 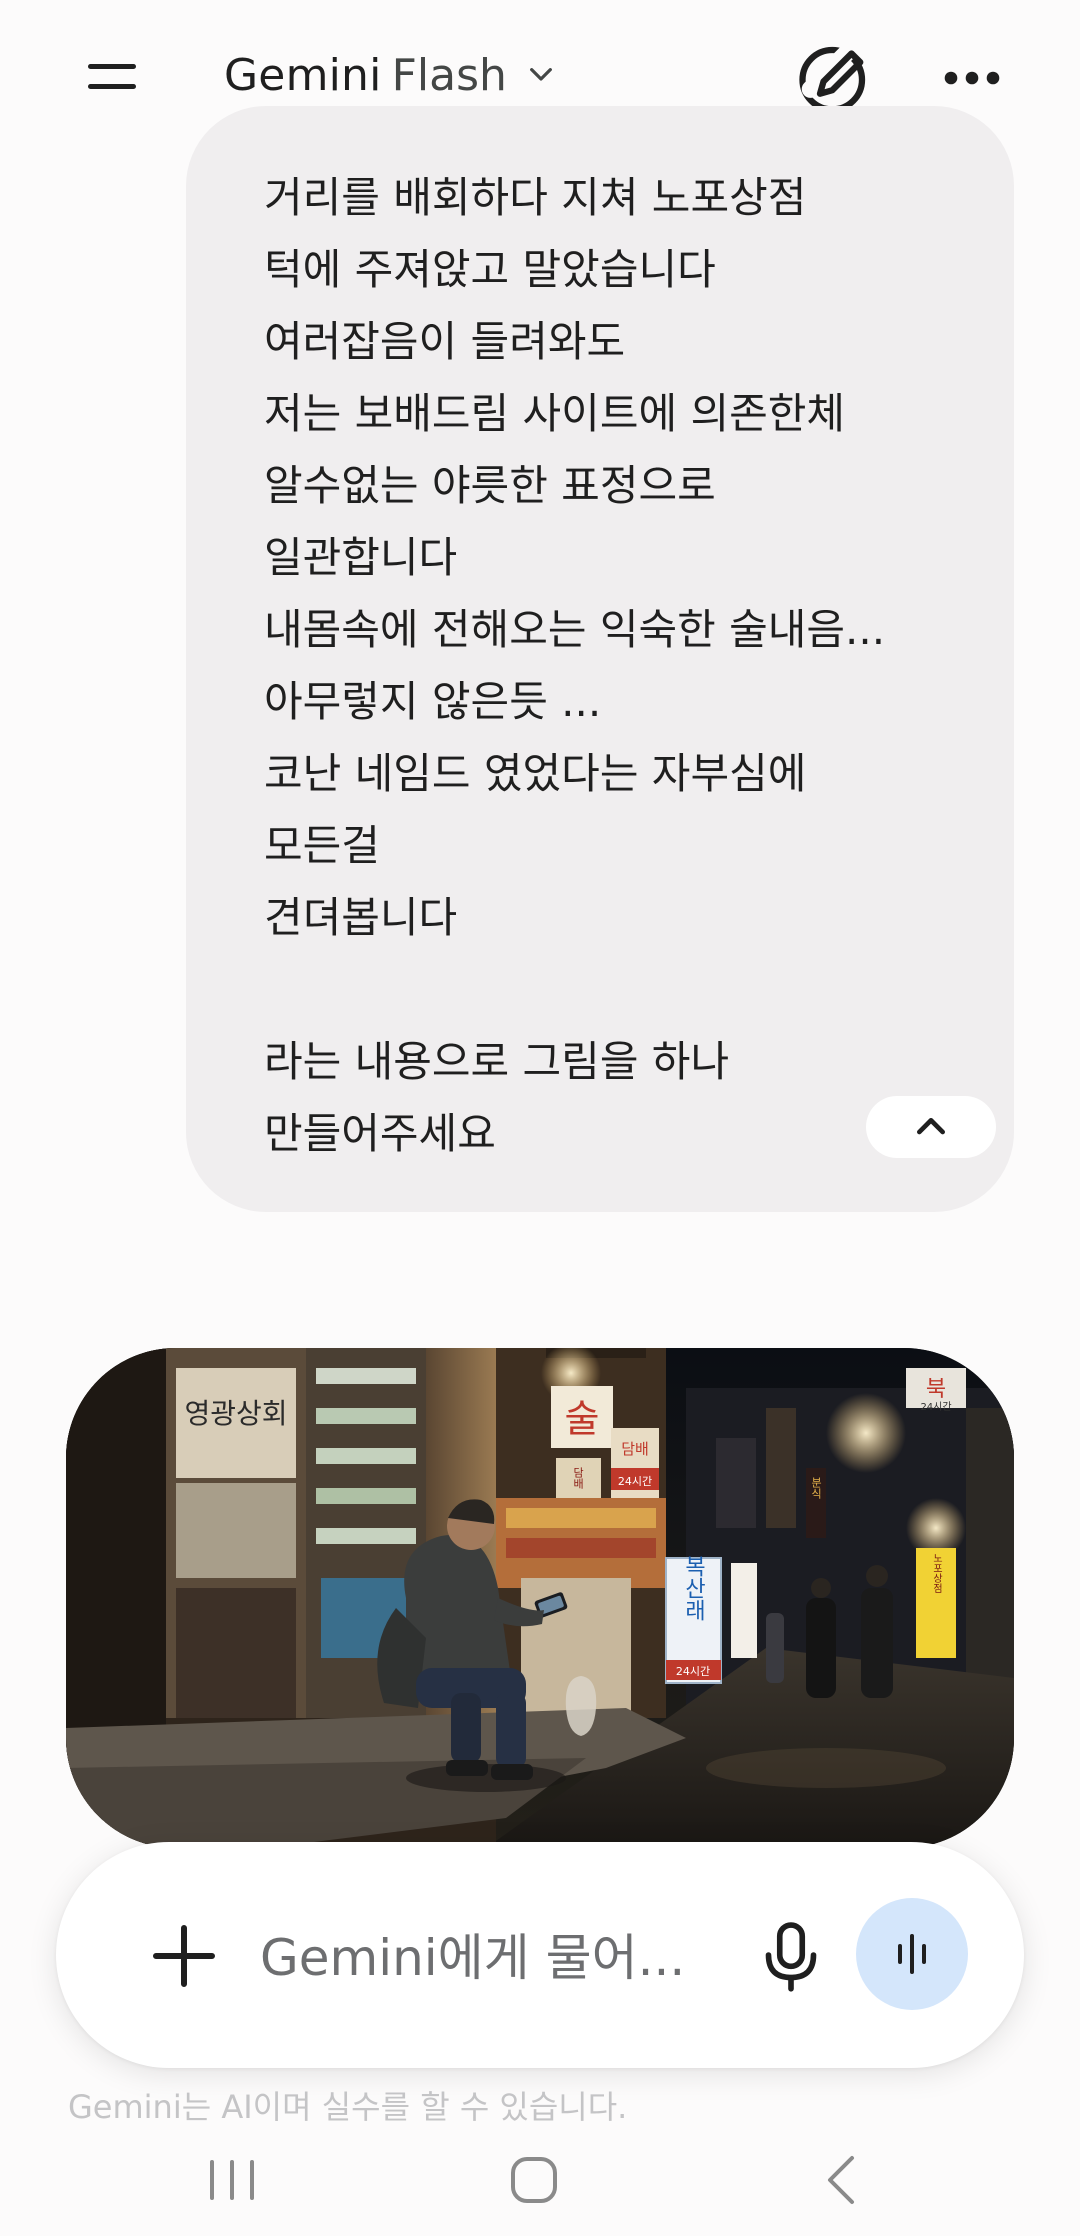 What do you see at coordinates (380, 1133) in the screenshot?
I see `prompt-line: 만들어주세요` at bounding box center [380, 1133].